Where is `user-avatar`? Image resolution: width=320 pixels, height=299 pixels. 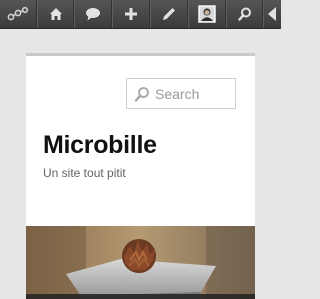
user-avatar is located at coordinates (207, 14).